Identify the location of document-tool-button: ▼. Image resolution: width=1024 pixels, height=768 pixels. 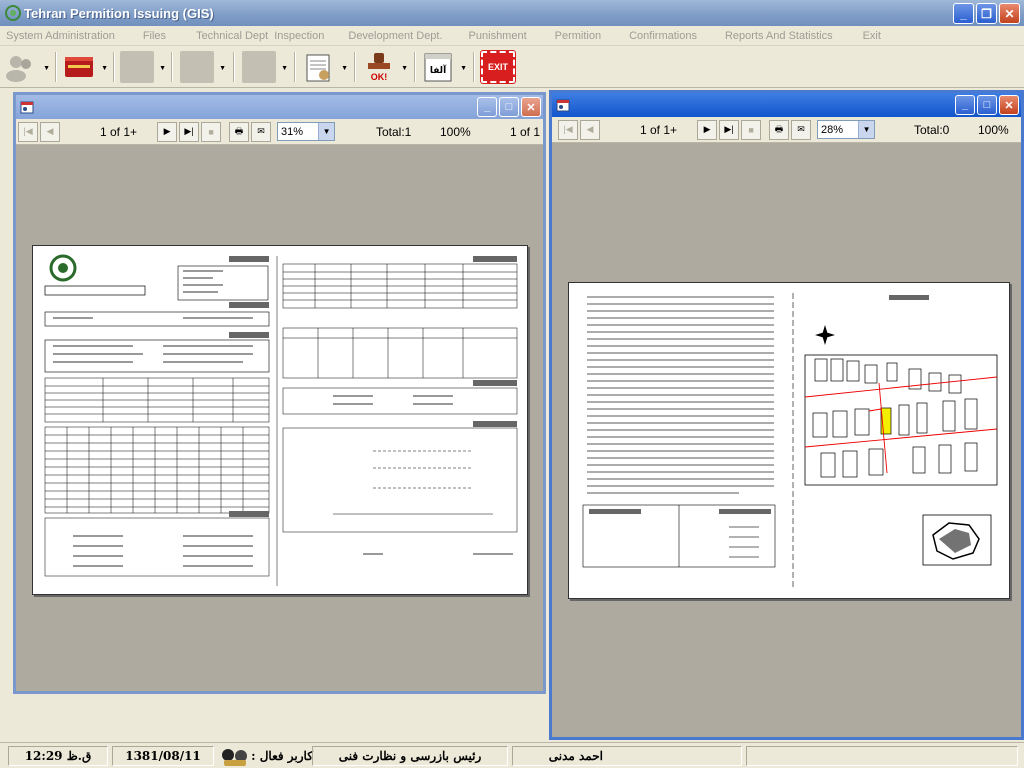
(325, 67).